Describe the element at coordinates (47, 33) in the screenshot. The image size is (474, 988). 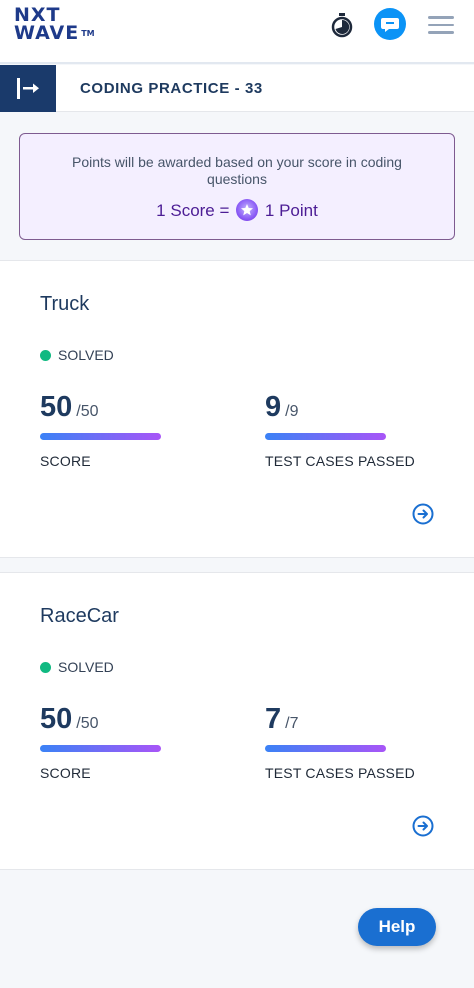
I see `logo-line-2: WAVE` at that location.